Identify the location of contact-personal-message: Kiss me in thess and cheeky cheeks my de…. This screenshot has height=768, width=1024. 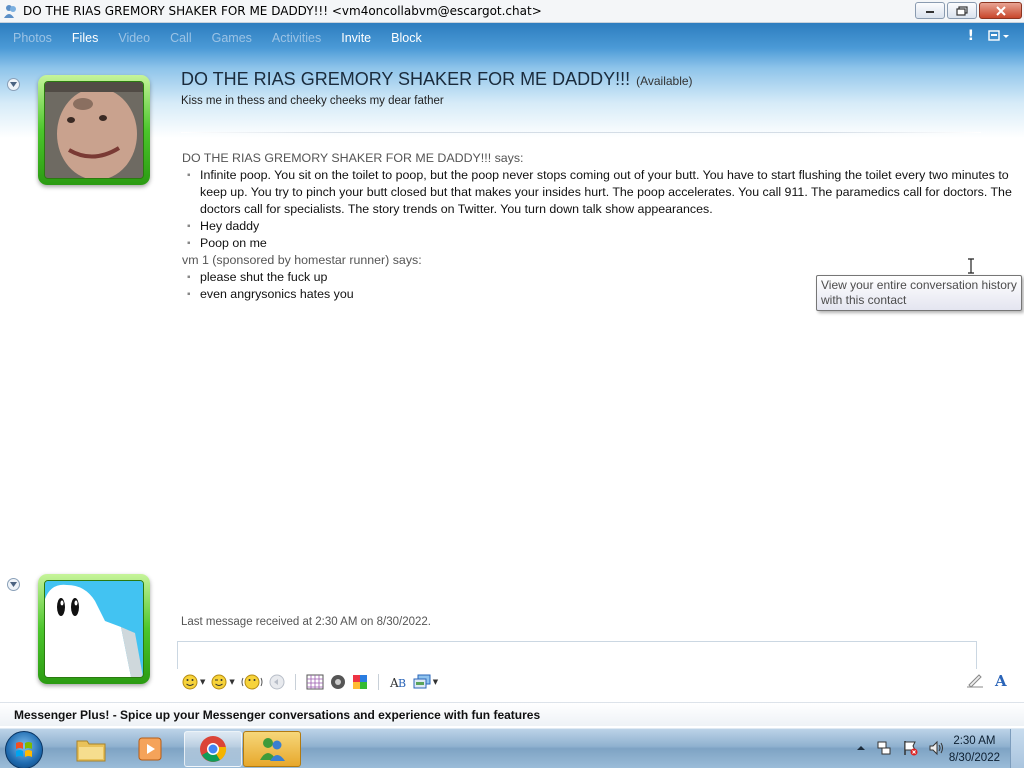
(312, 101).